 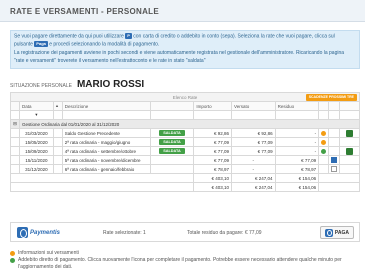 What do you see at coordinates (336, 232) in the screenshot?
I see `pay-button: PAGA` at bounding box center [336, 232].